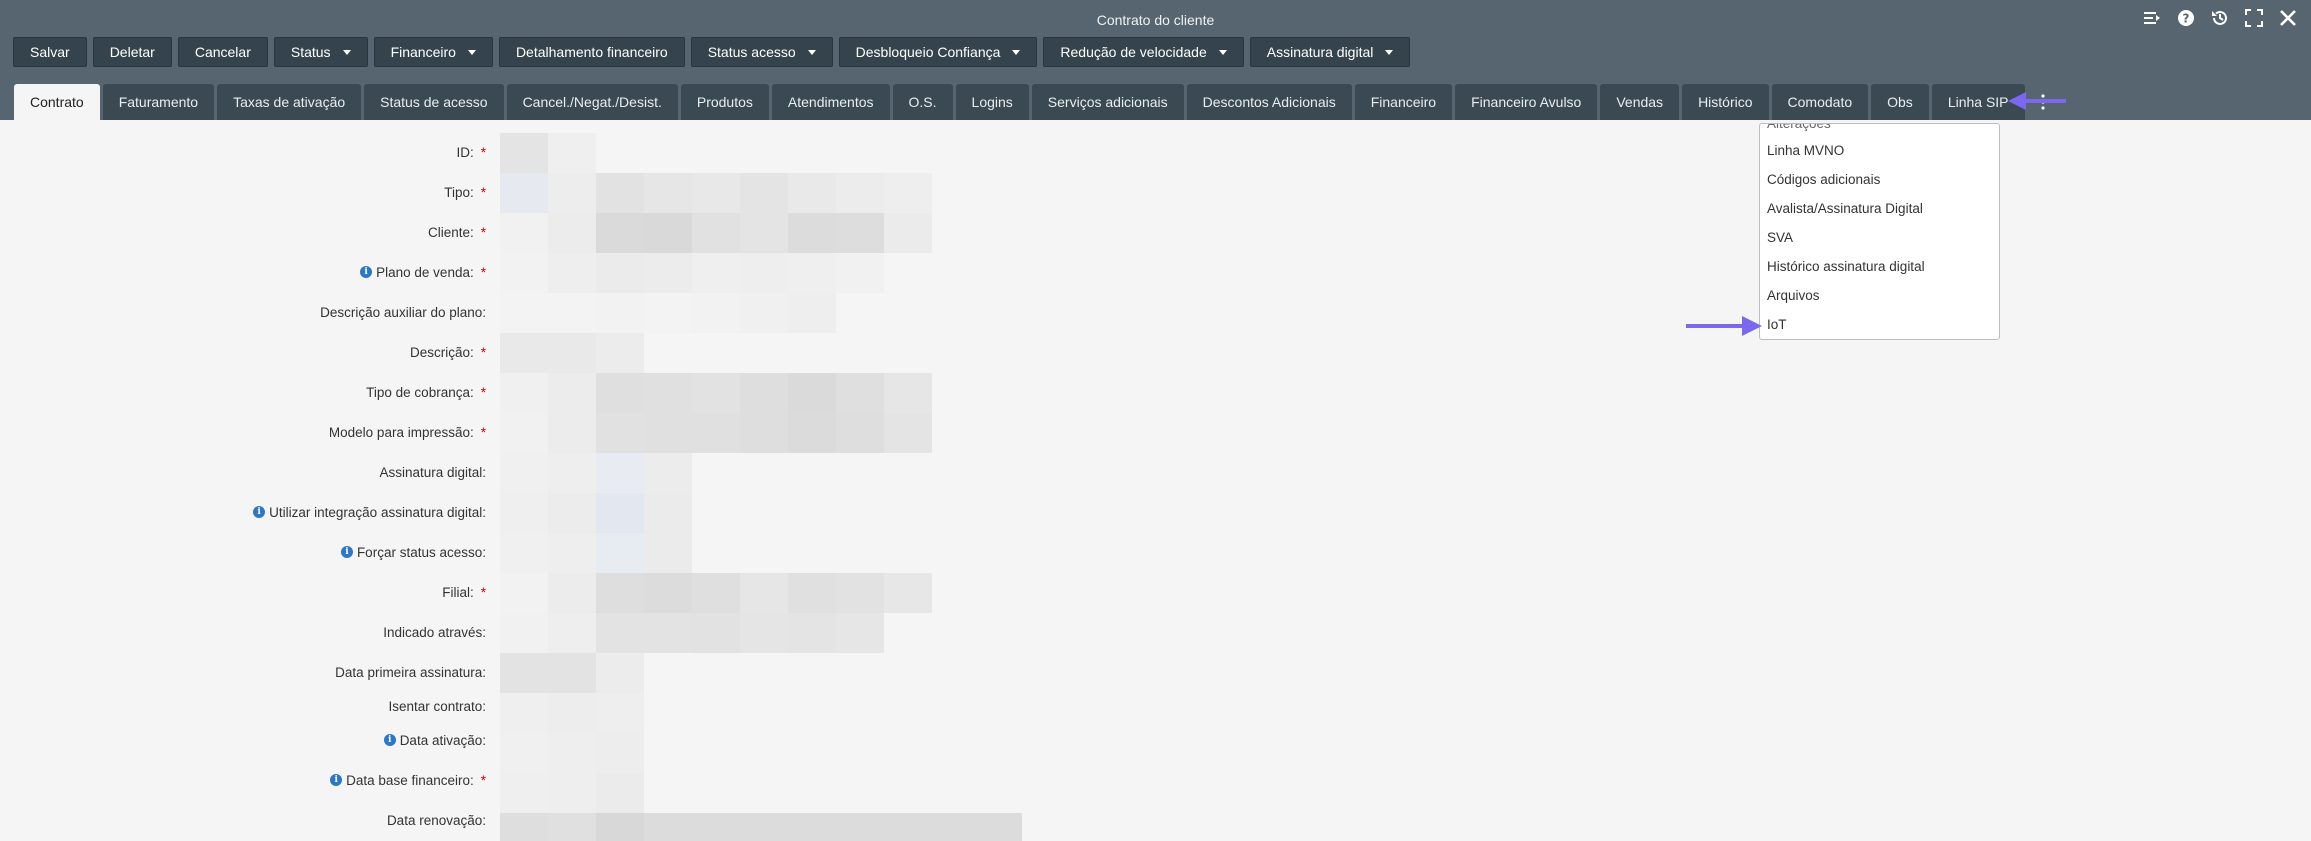 The width and height of the screenshot is (2311, 841). Describe the element at coordinates (57, 102) in the screenshot. I see `tab-contrato: Contrato` at that location.